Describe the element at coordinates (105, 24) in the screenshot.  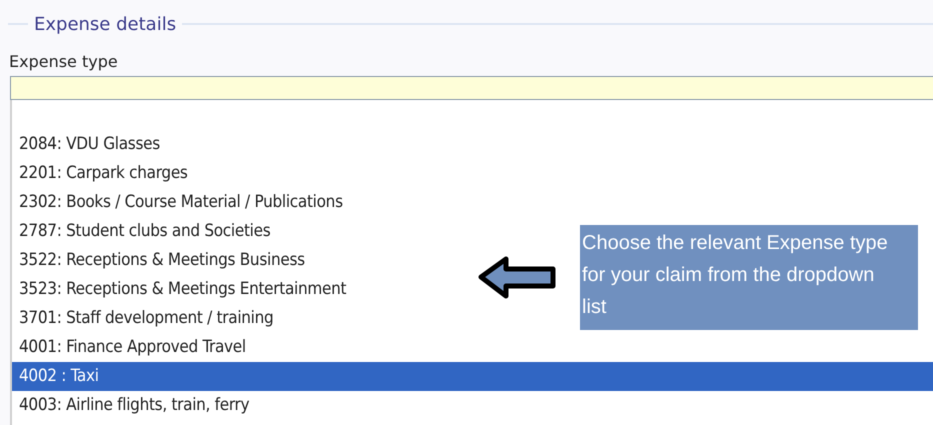
I see `section-title: Expense details` at that location.